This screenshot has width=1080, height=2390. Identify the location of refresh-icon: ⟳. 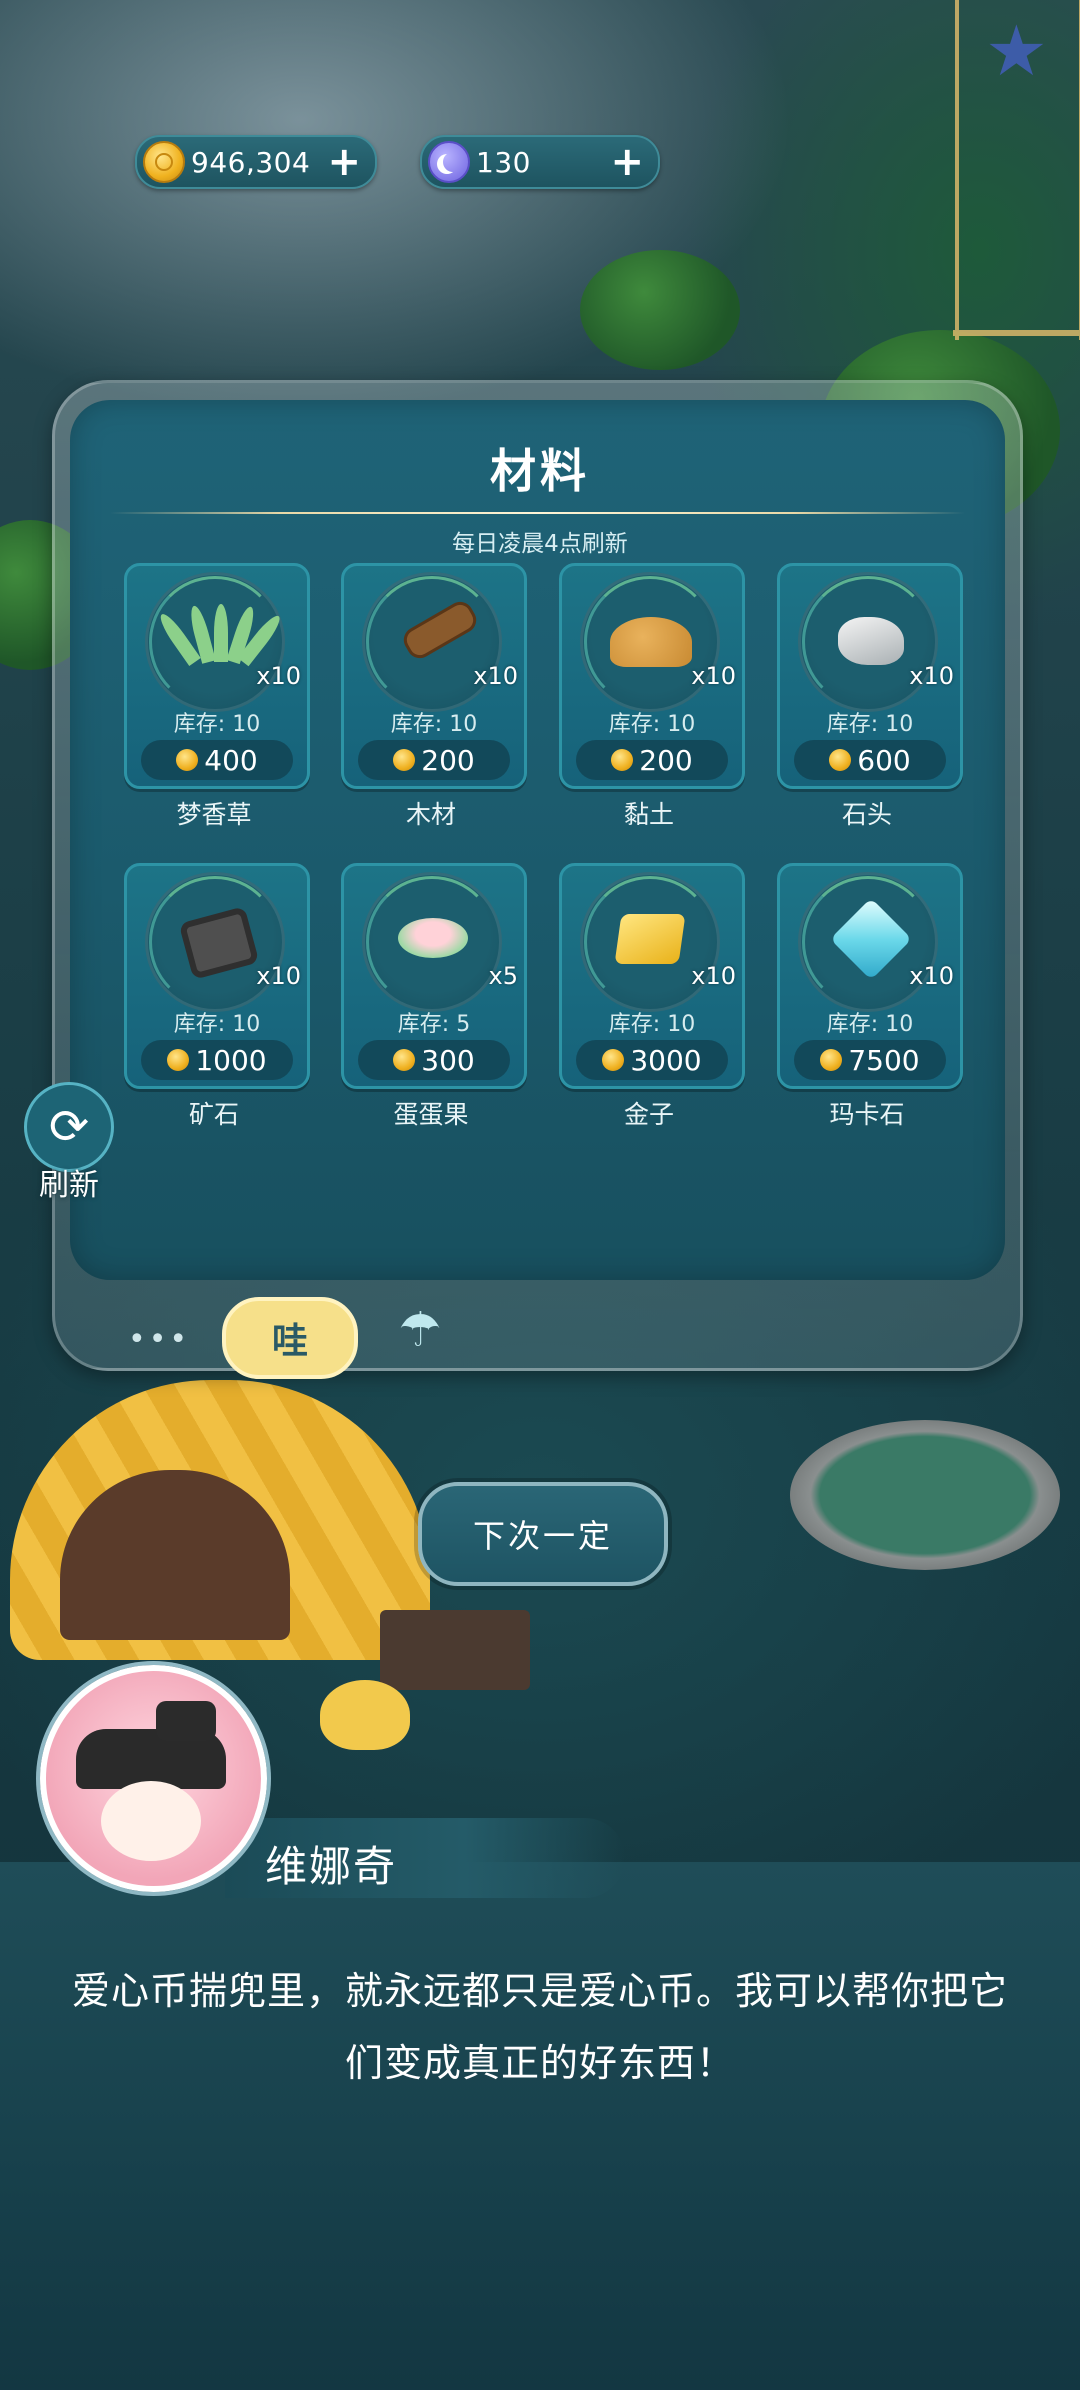
(69, 1127).